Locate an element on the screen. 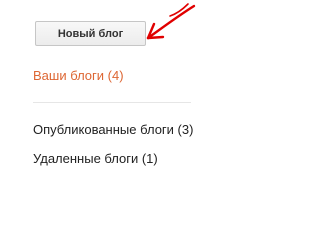 The image size is (320, 240). red-arrow-icon is located at coordinates (171, 21).